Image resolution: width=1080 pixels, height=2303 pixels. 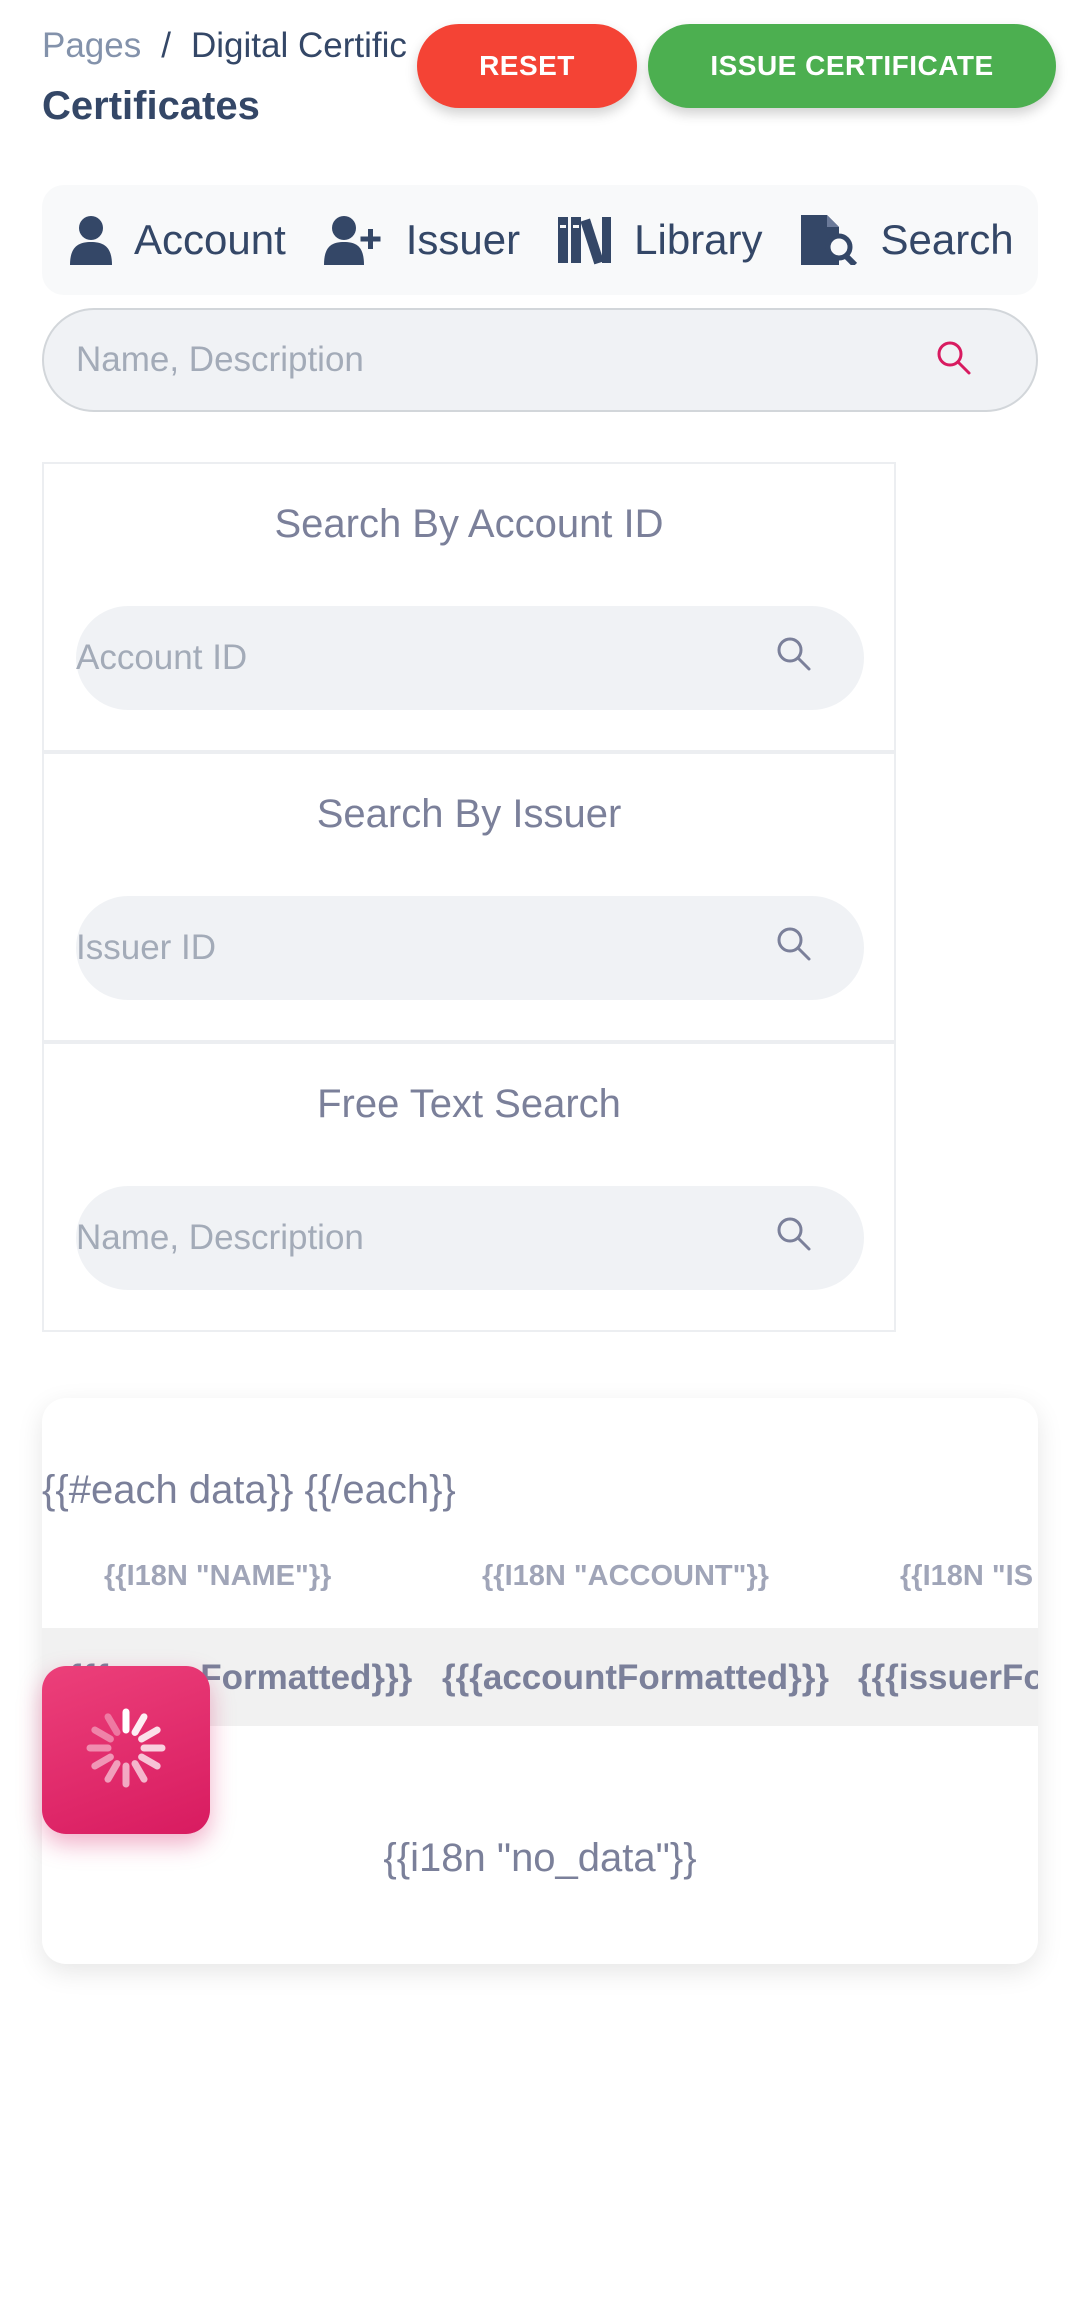 What do you see at coordinates (948, 1677) in the screenshot?
I see `table-cell-issuer: {{{issuerFo` at bounding box center [948, 1677].